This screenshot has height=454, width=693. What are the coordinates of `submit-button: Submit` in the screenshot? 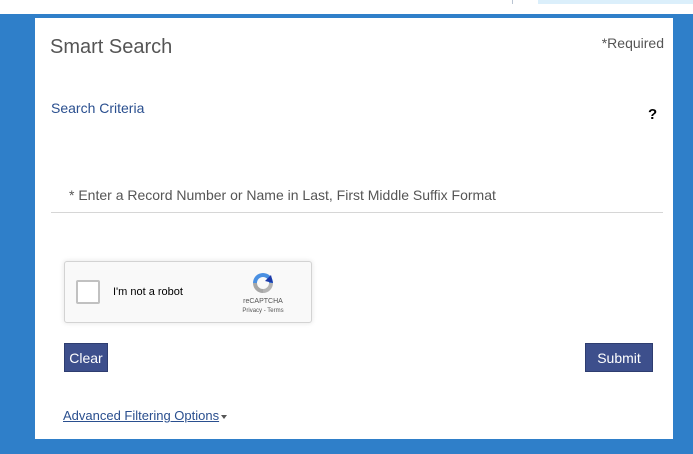 It's located at (619, 357).